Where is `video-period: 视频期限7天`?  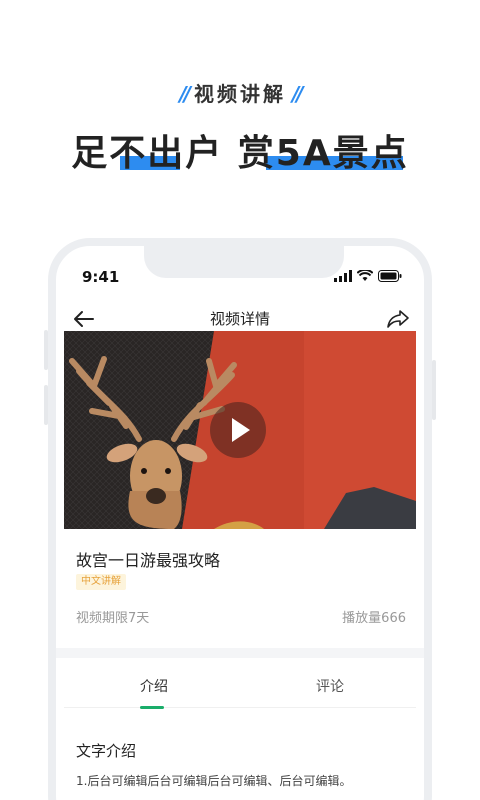
video-period: 视频期限7天 is located at coordinates (113, 618).